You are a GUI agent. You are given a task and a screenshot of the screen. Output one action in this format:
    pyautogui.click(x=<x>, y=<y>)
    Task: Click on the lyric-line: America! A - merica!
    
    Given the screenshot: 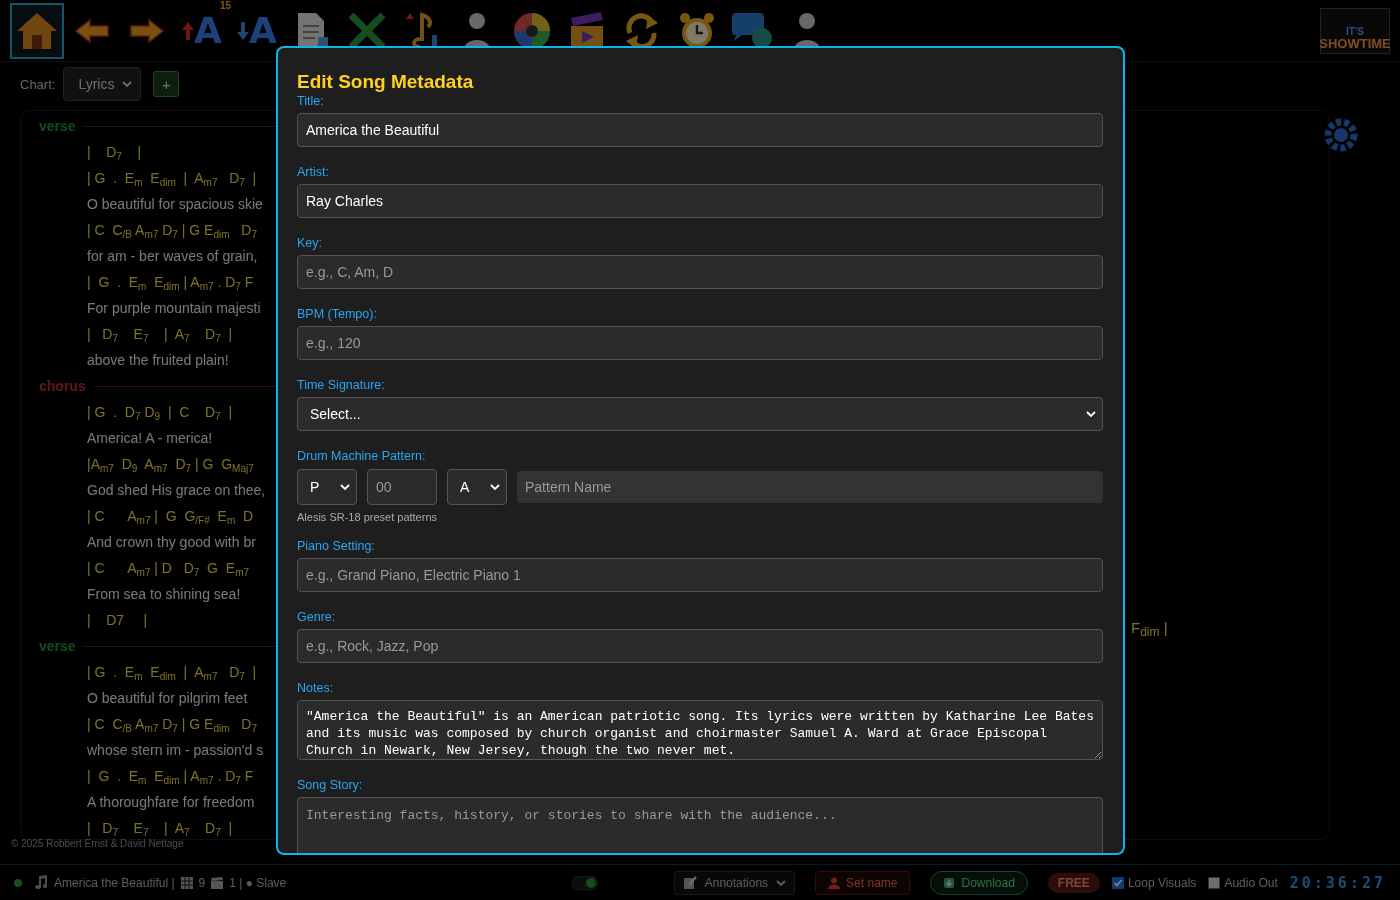 What is the action you would take?
    pyautogui.click(x=150, y=438)
    